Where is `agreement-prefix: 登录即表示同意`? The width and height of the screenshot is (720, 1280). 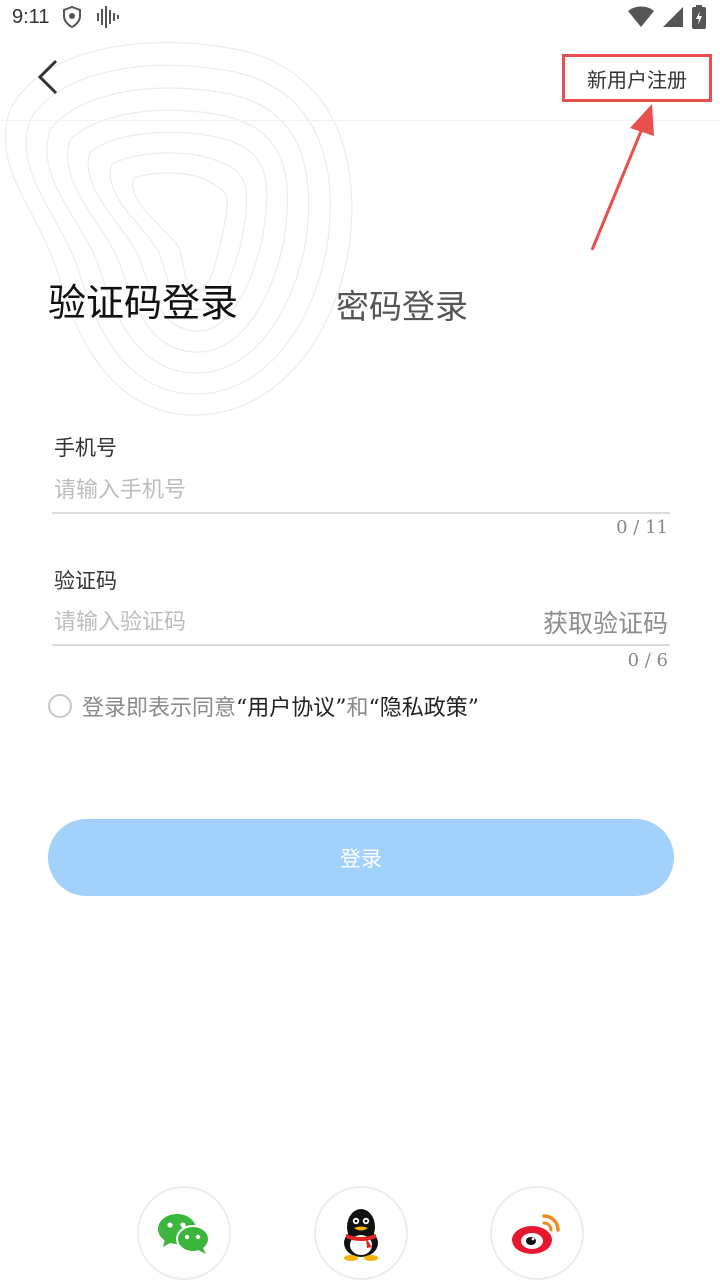 agreement-prefix: 登录即表示同意 is located at coordinates (159, 708).